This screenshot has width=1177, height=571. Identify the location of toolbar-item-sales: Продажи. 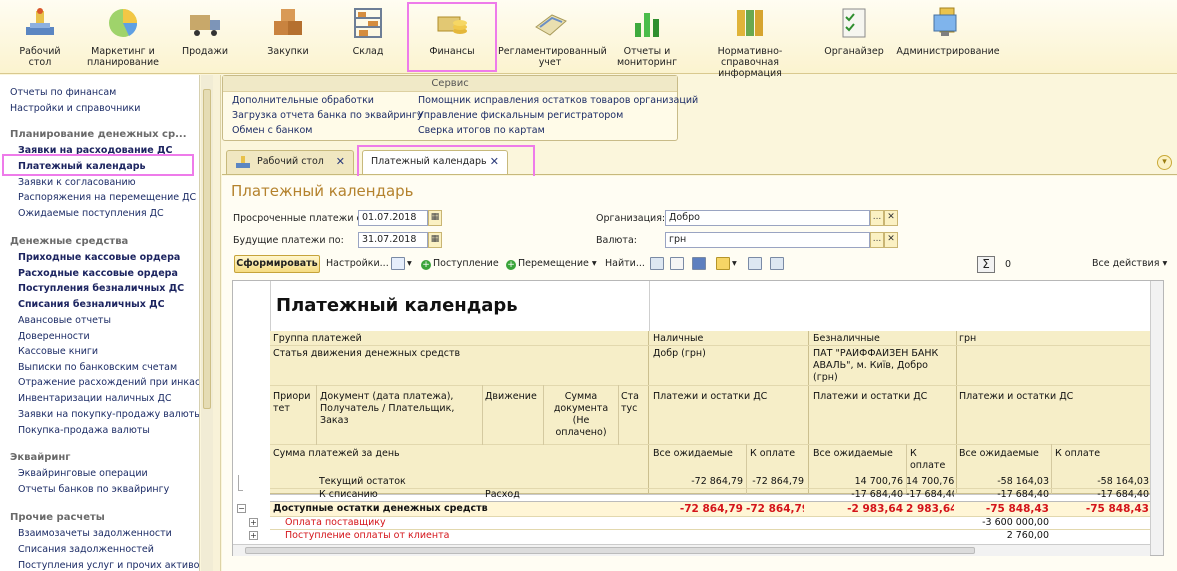
(205, 37).